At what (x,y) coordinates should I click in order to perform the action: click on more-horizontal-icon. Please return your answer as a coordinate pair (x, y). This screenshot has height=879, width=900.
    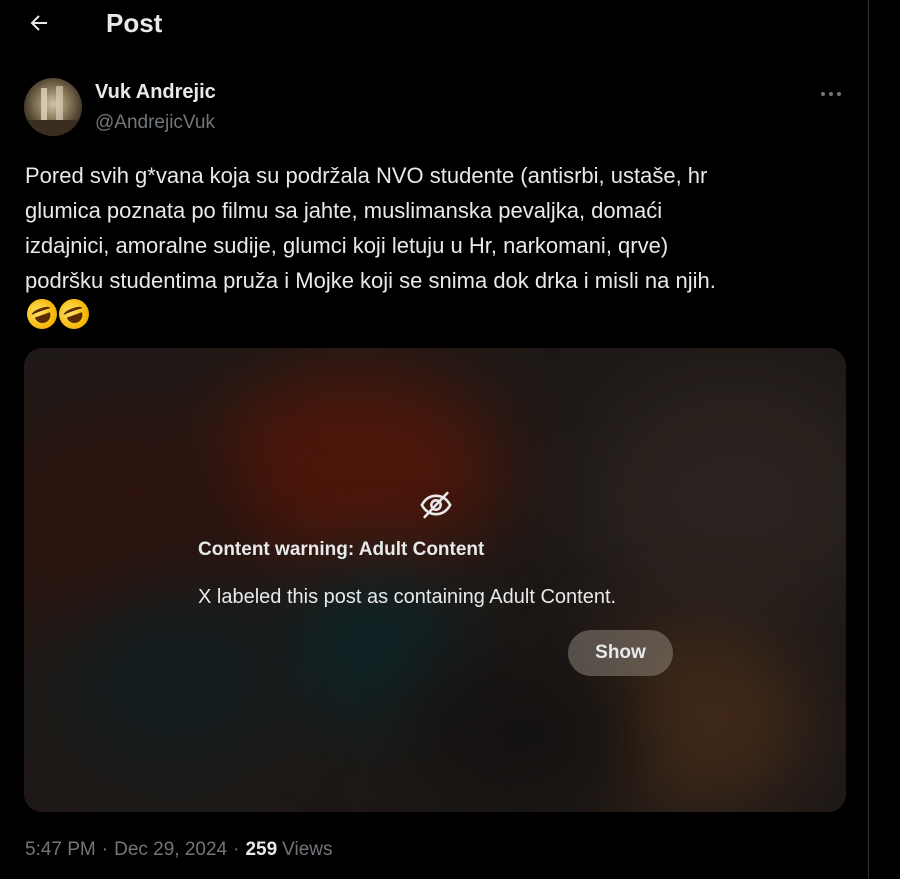
    Looking at the image, I should click on (831, 94).